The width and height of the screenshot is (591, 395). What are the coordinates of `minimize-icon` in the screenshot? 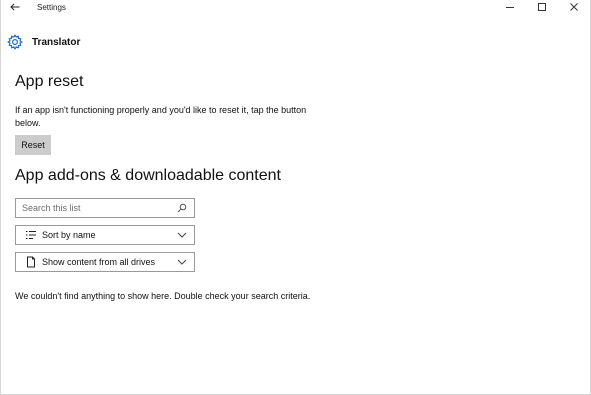 It's located at (510, 7).